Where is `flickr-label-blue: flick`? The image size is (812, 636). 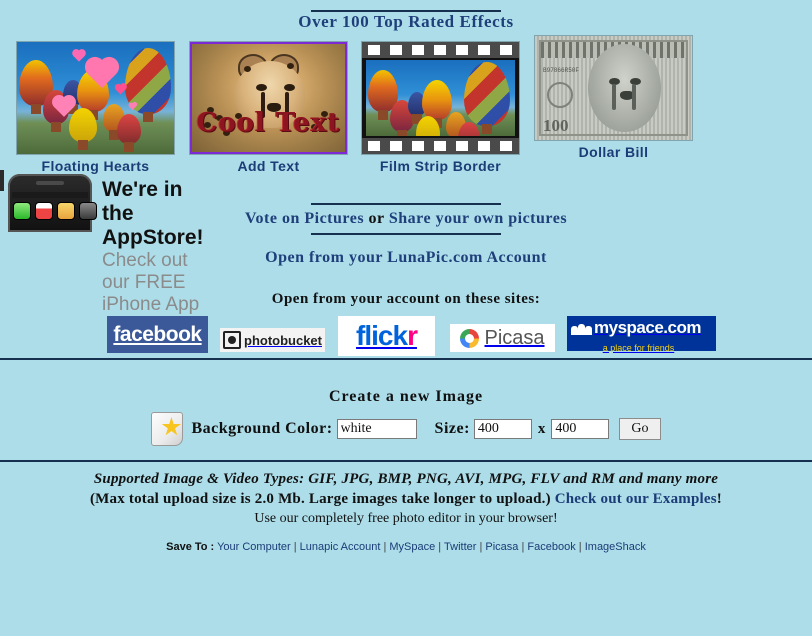
flickr-label-blue: flick is located at coordinates (382, 335).